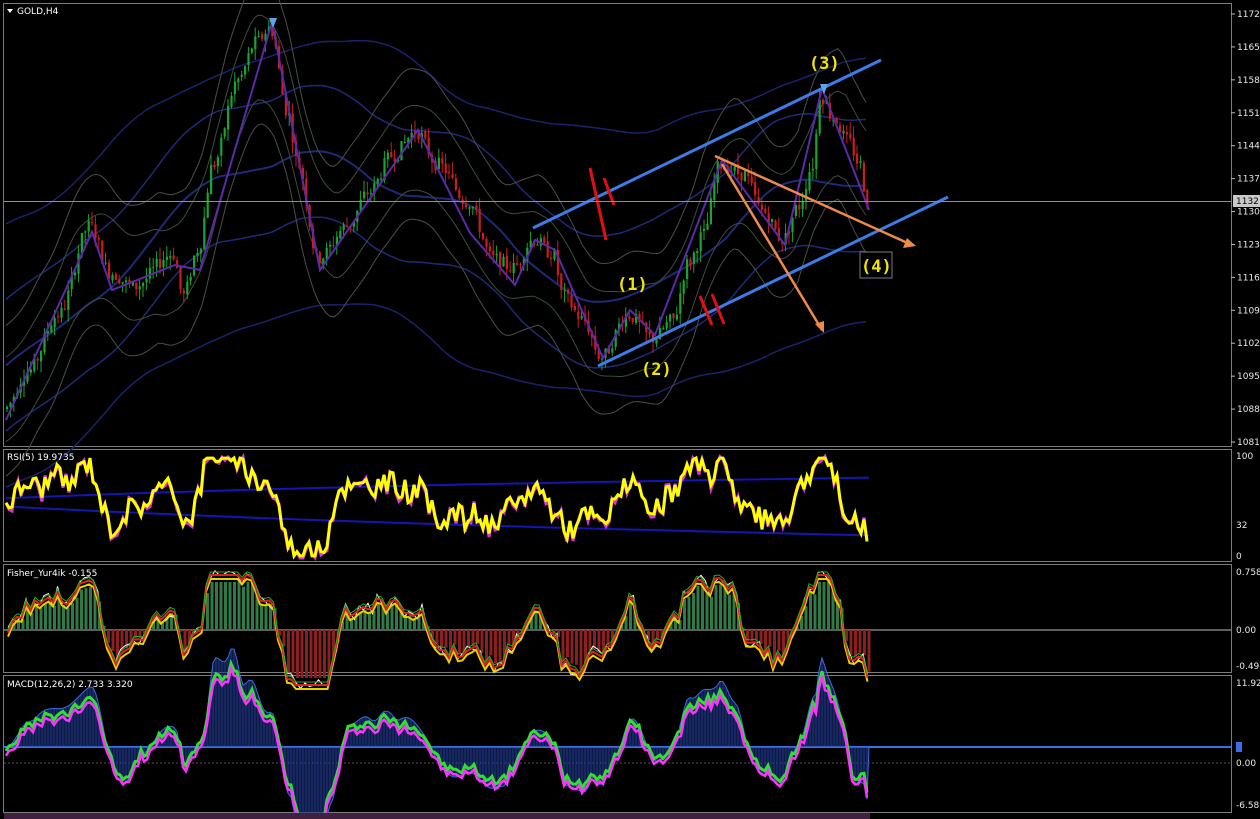  I want to click on rsi-tick: 100, so click(1244, 457).